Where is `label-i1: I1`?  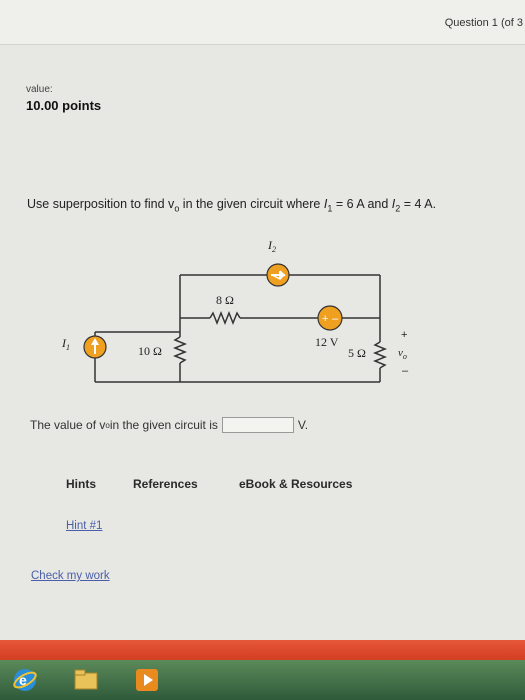
label-i1: I1 is located at coordinates (65, 344).